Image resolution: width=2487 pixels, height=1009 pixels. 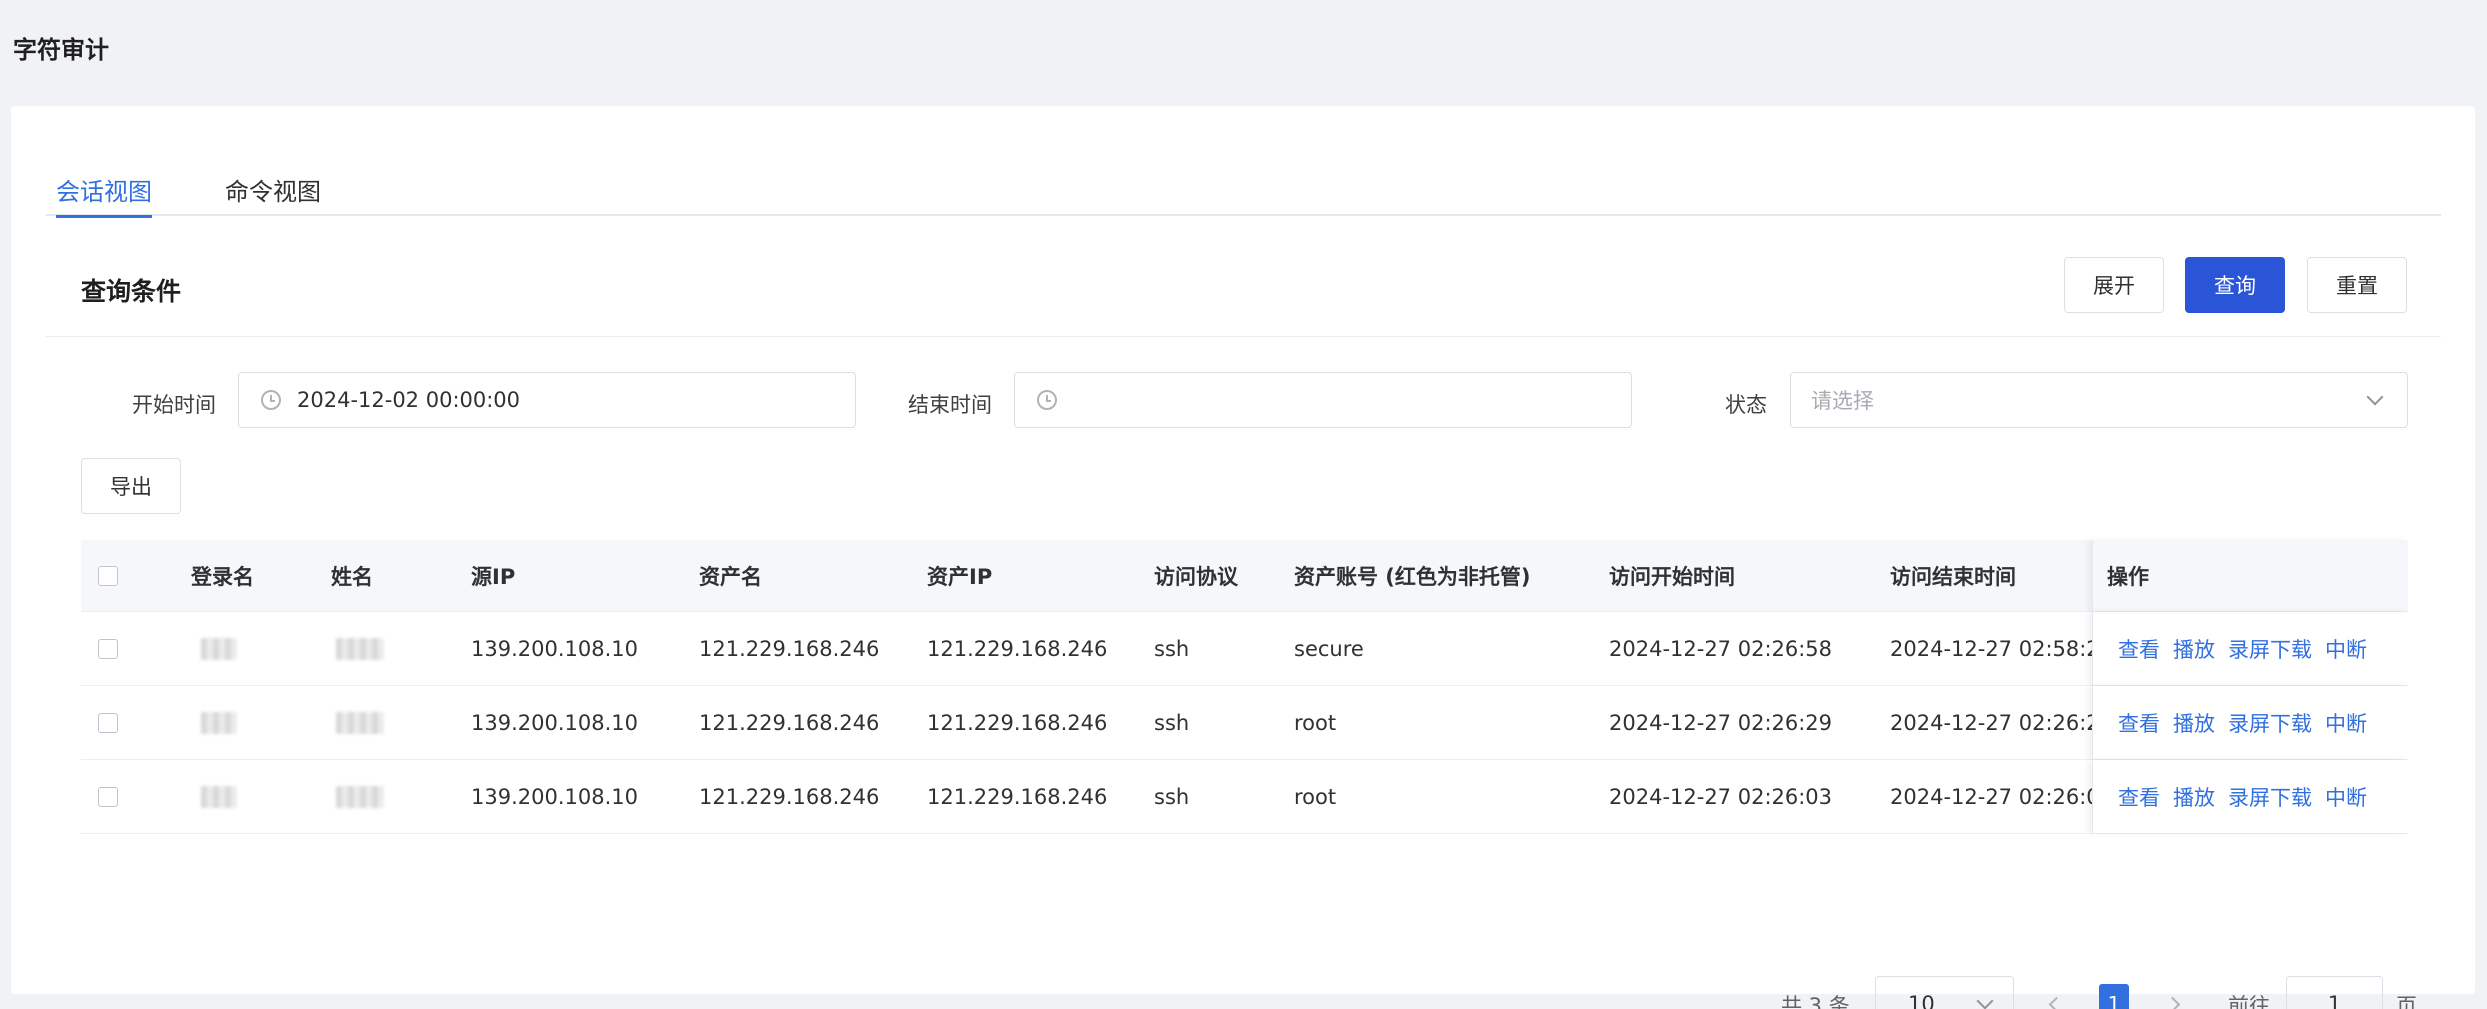 What do you see at coordinates (950, 405) in the screenshot?
I see `end-time-label: 结束时间` at bounding box center [950, 405].